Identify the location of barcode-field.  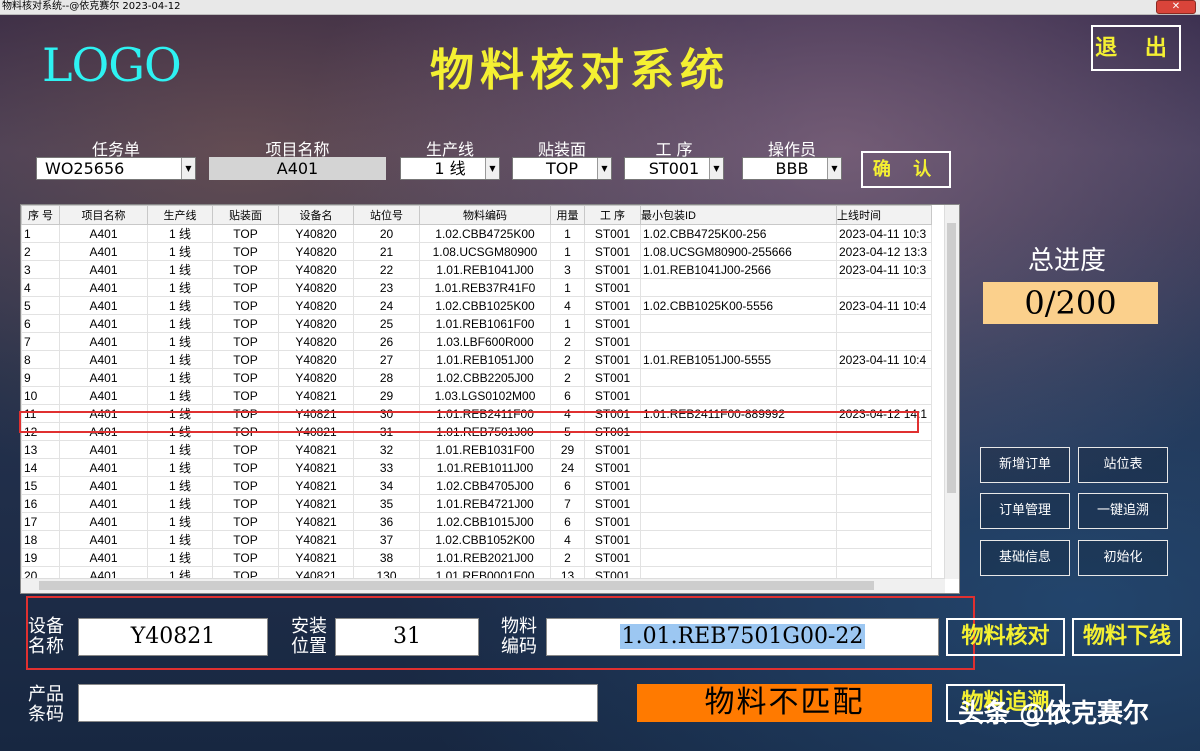
(338, 703).